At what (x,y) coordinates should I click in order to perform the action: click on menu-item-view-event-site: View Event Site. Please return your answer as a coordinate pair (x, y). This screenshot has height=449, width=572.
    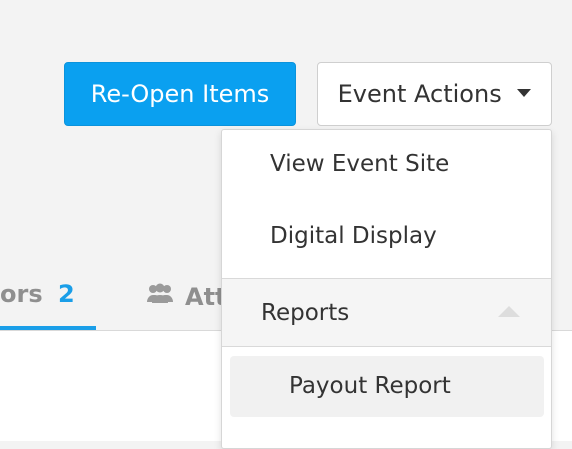
    Looking at the image, I should click on (386, 164).